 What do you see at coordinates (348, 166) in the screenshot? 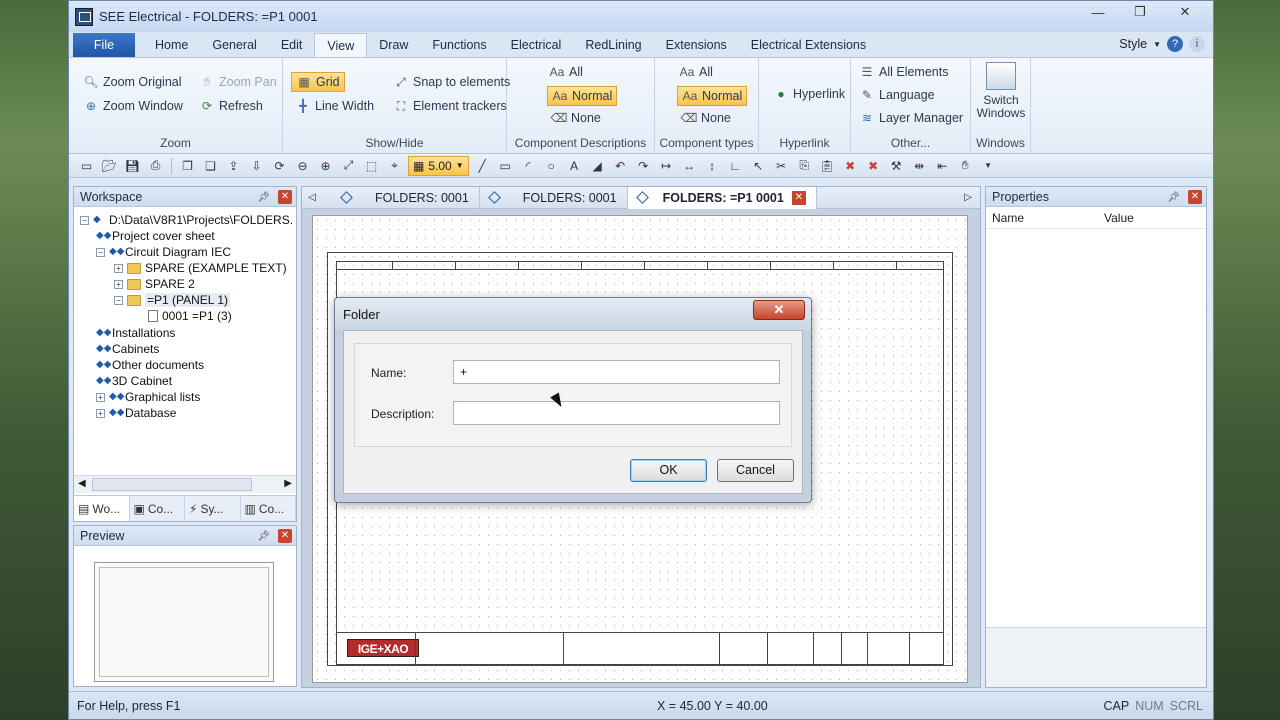
I see `zoom-fit-icon: ⤢` at bounding box center [348, 166].